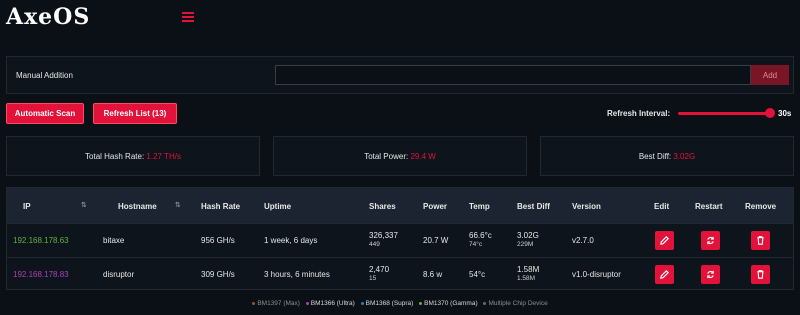 The height and width of the screenshot is (315, 800). Describe the element at coordinates (596, 274) in the screenshot. I see `device-version: v1.0-disruptor` at that location.